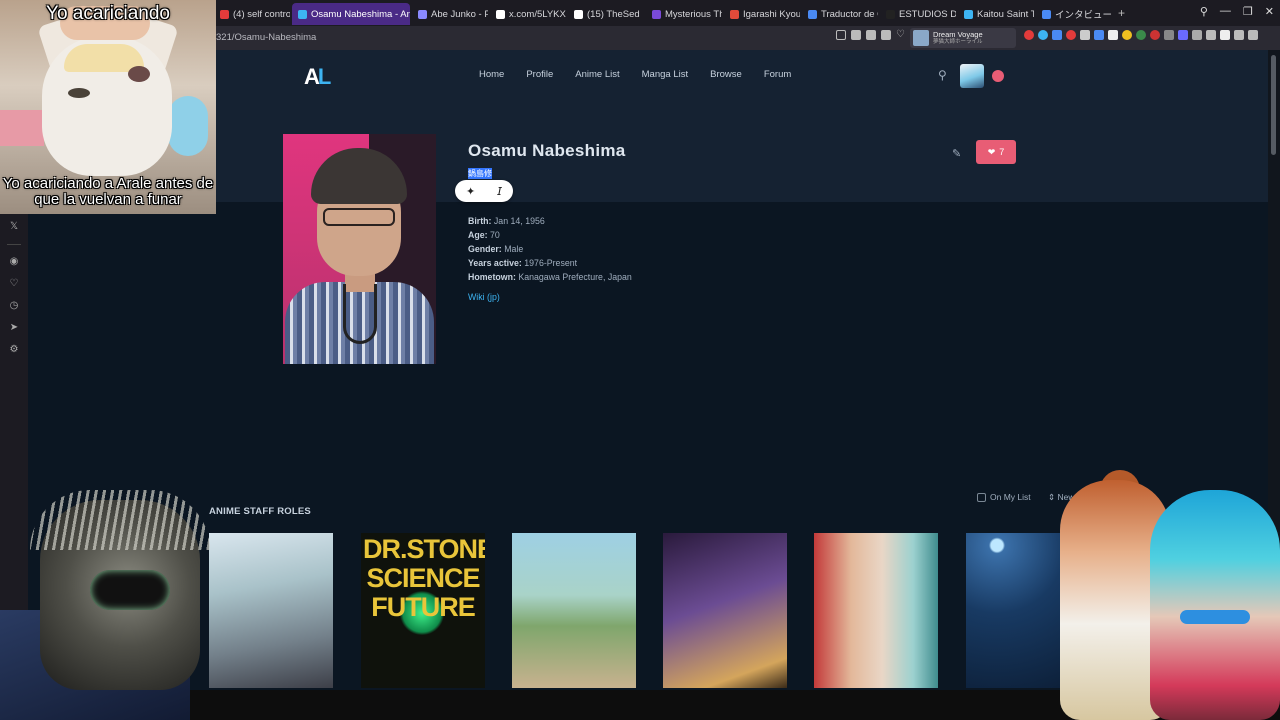 This screenshot has width=1280, height=720. I want to click on browser-tab: Mysterious Th, so click(684, 14).